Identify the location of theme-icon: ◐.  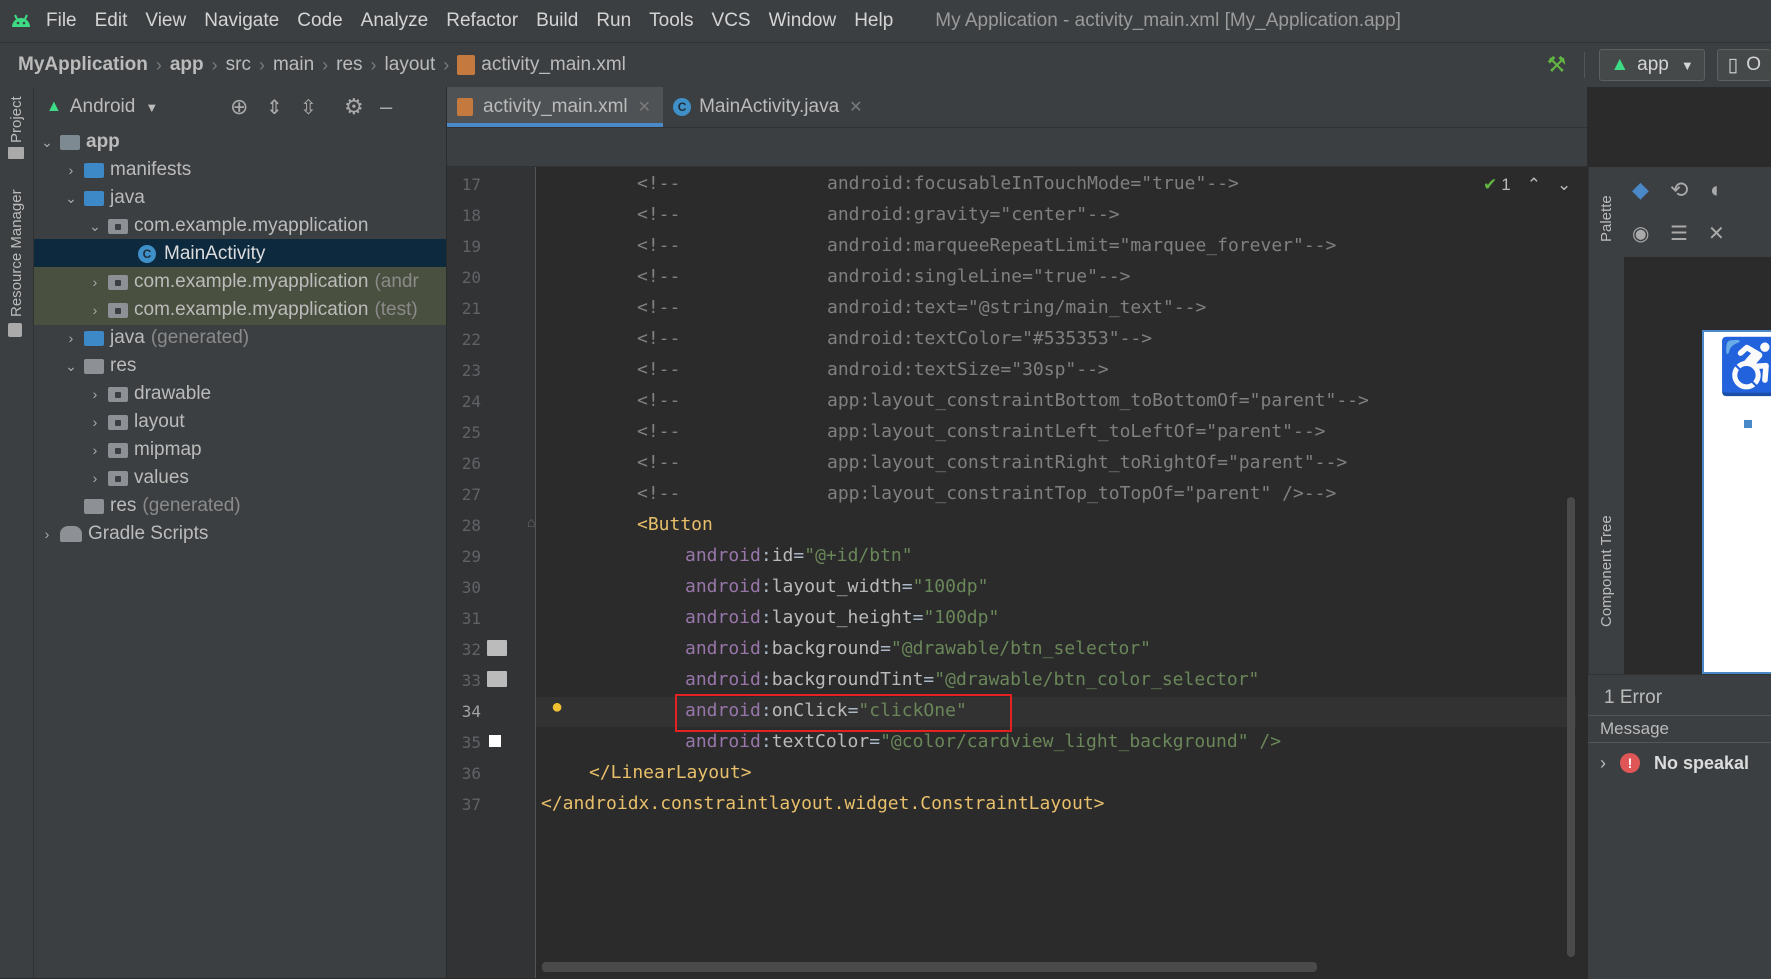
(1716, 190).